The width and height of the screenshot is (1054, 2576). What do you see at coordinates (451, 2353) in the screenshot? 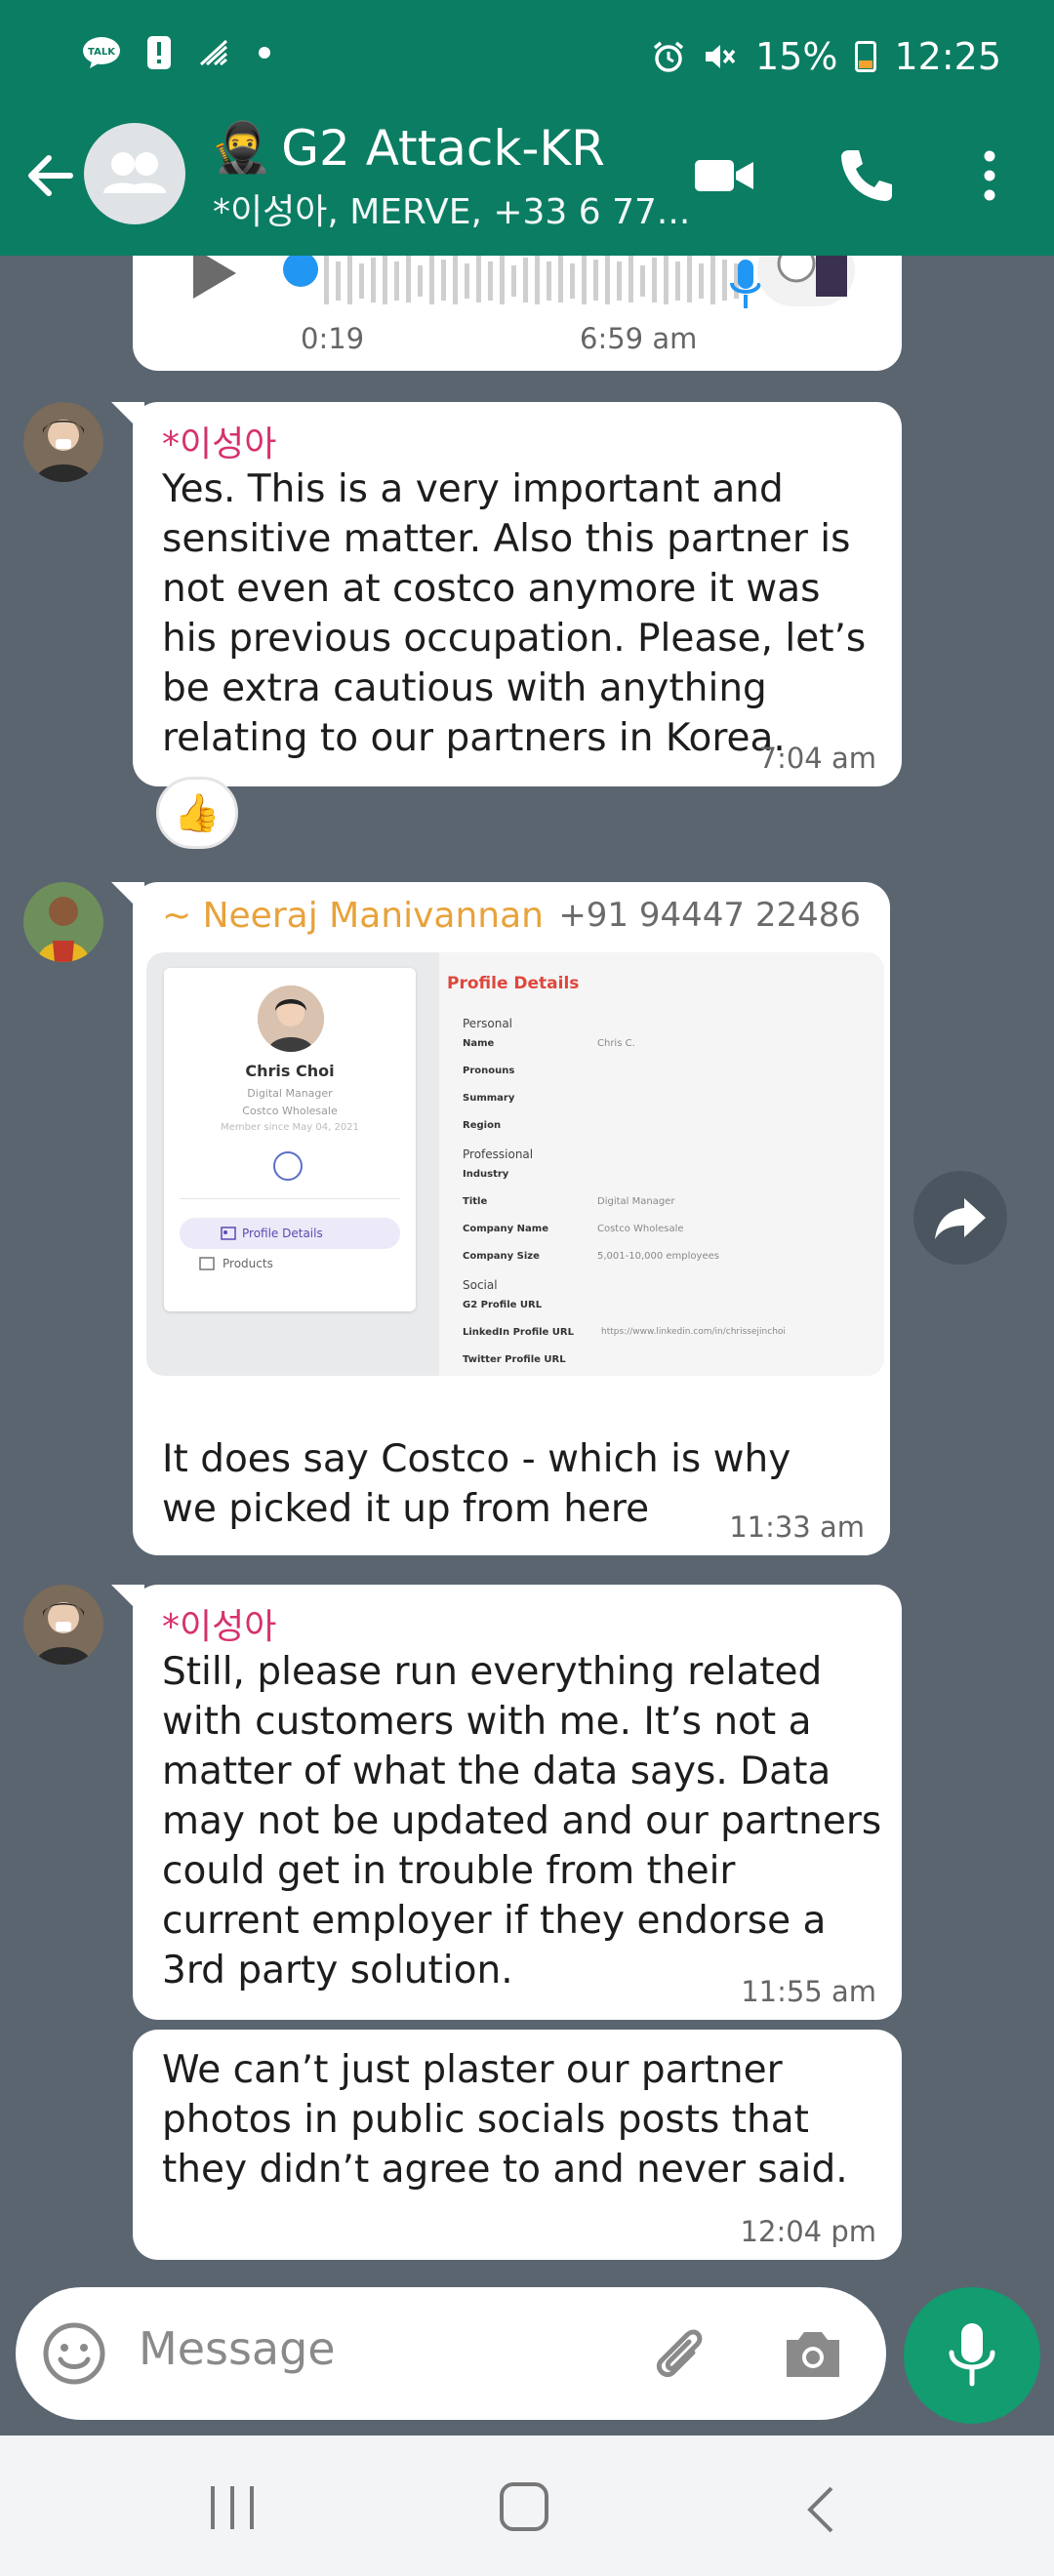
I see `message-composer: Message` at bounding box center [451, 2353].